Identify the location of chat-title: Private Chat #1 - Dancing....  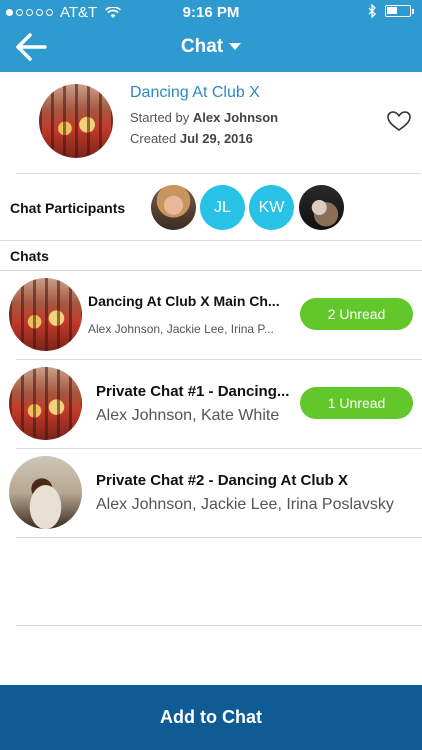
(193, 391).